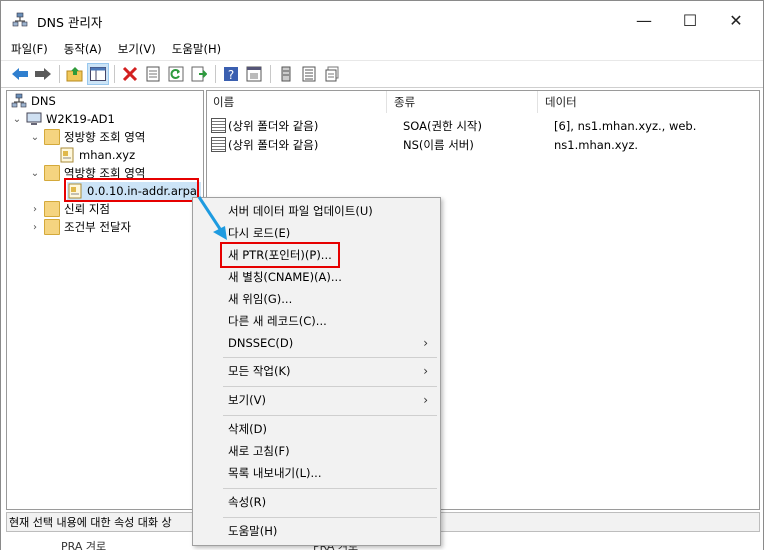  I want to click on close-button: ✕, so click(736, 20).